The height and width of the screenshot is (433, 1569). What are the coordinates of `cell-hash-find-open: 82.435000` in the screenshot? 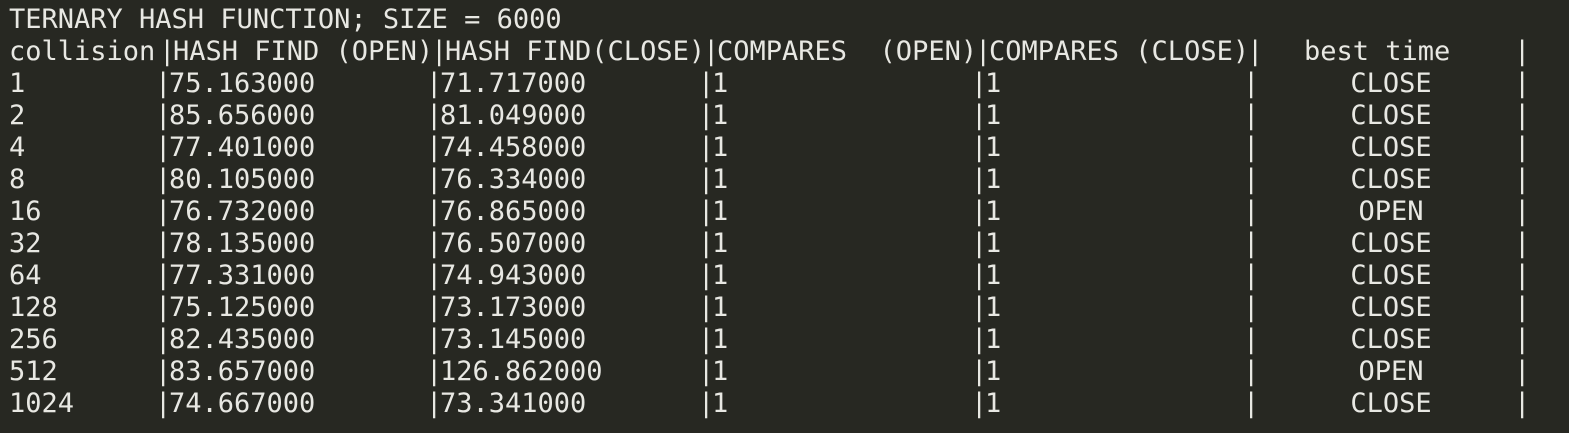 It's located at (242, 339).